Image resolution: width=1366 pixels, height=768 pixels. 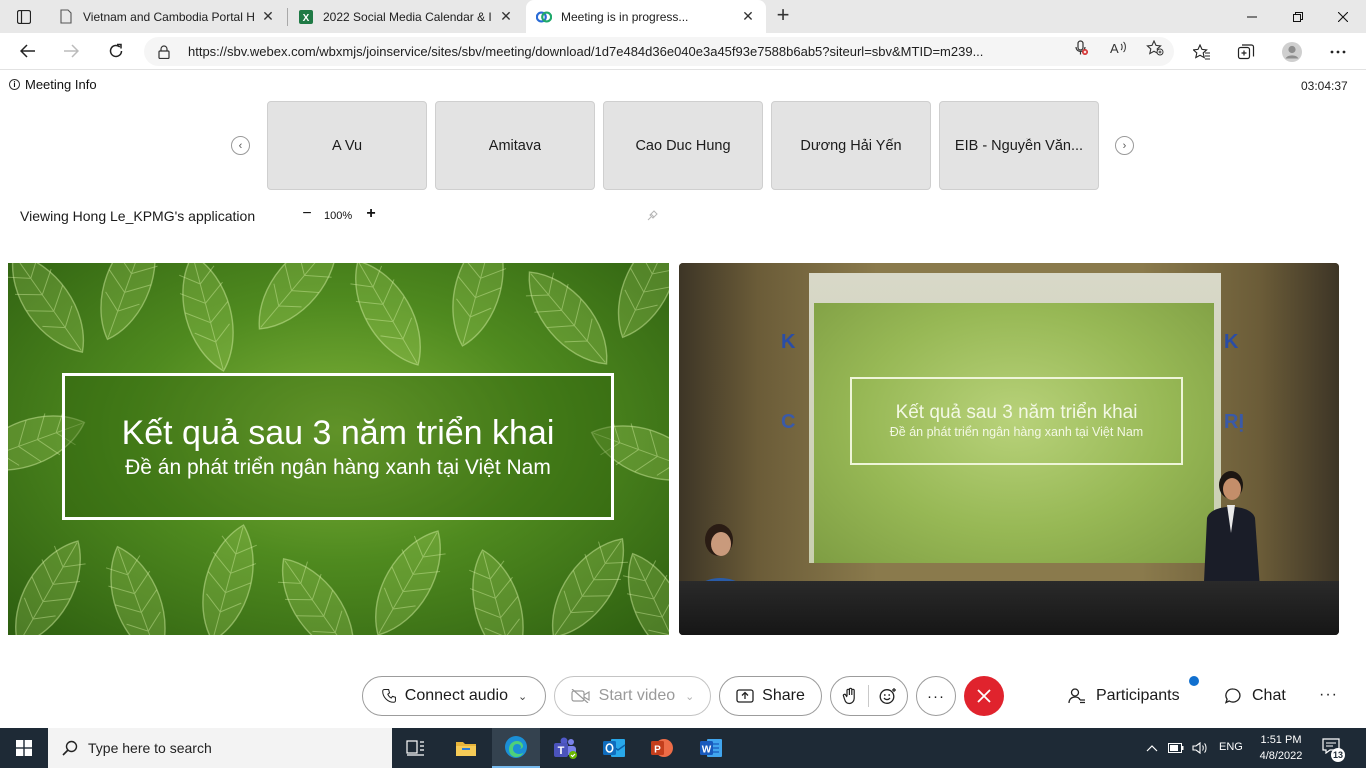 I want to click on banner-logo-fragment: K, so click(x=788, y=342).